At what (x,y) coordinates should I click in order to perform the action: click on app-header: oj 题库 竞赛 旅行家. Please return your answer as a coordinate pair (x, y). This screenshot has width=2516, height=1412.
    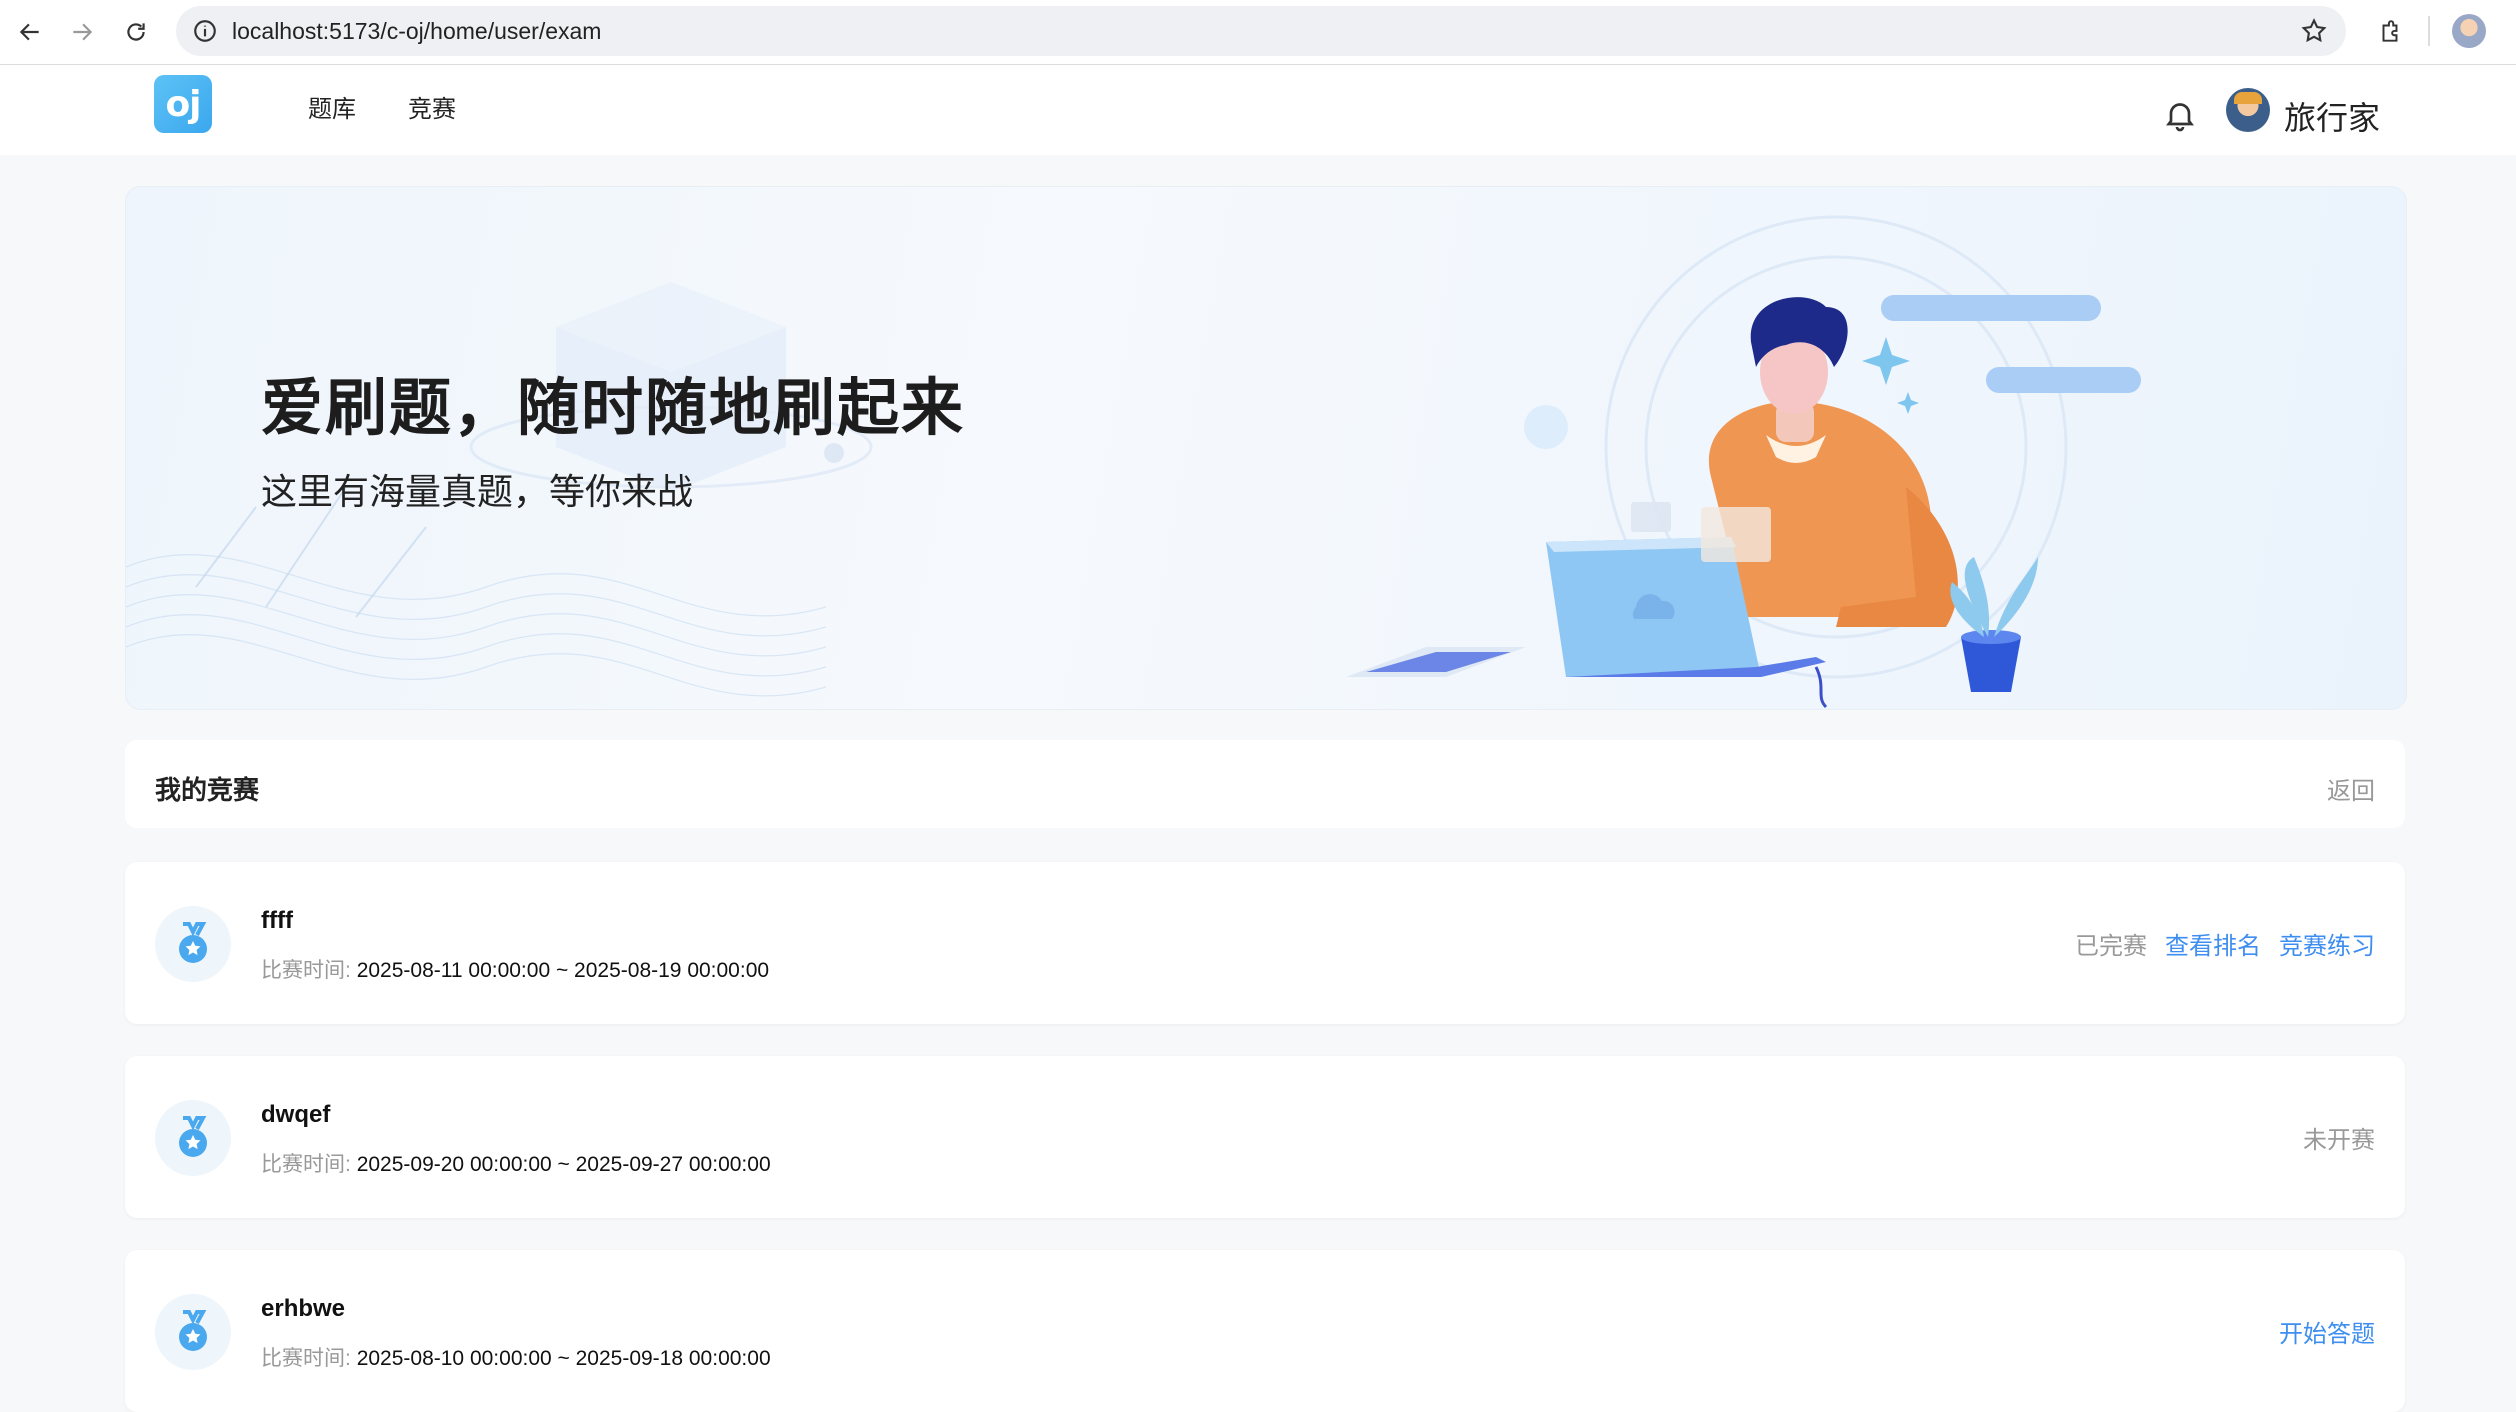
    Looking at the image, I should click on (1258, 110).